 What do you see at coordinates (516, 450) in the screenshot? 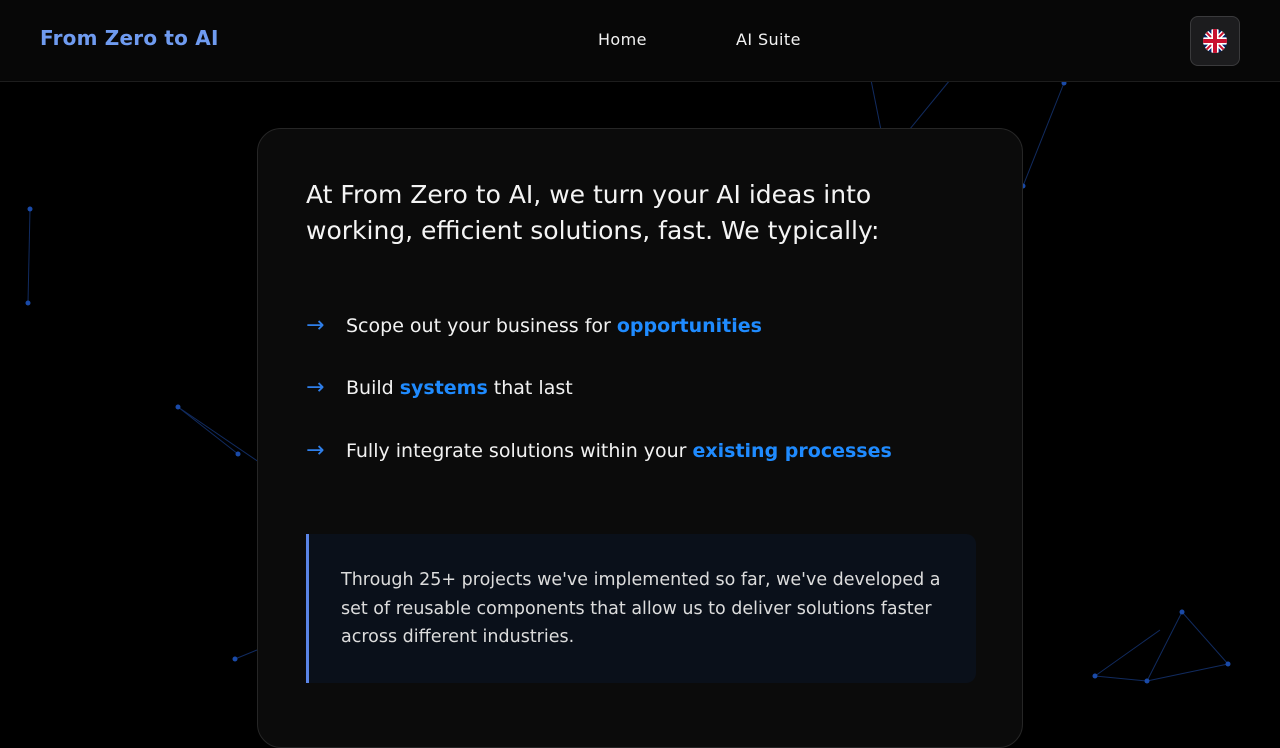
I see `point-text: Fully integrate solutions within your` at bounding box center [516, 450].